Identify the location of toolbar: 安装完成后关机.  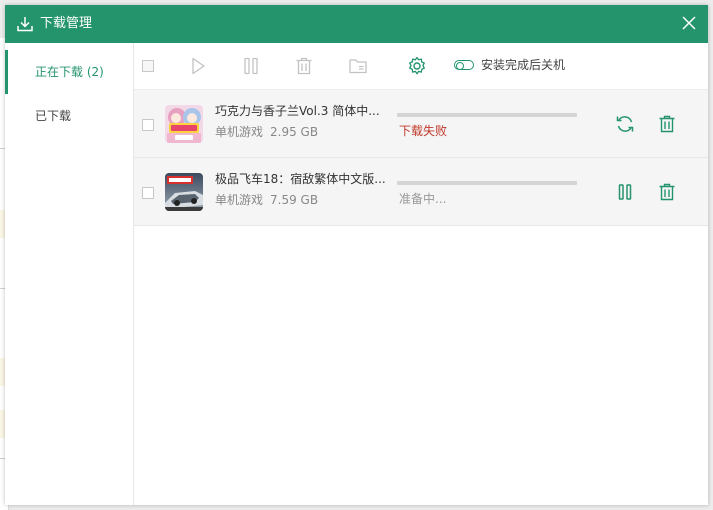
(421, 66).